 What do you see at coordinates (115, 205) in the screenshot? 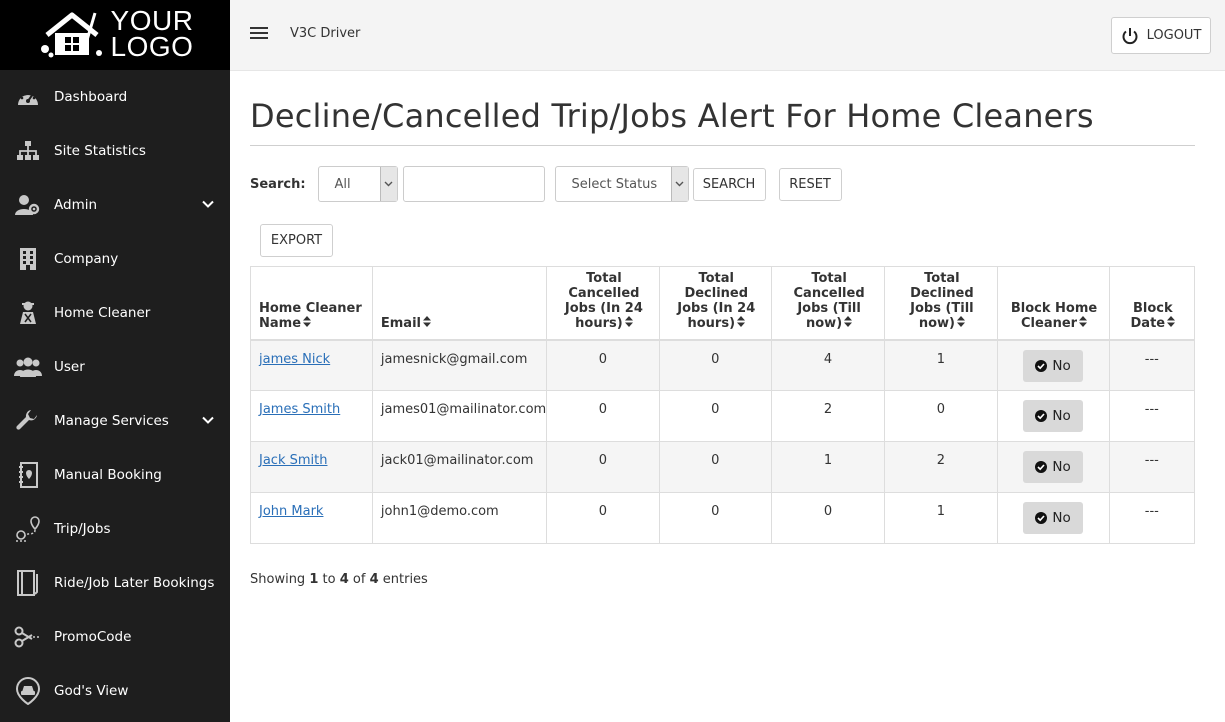
I see `sidebar-item-admin: Admin` at bounding box center [115, 205].